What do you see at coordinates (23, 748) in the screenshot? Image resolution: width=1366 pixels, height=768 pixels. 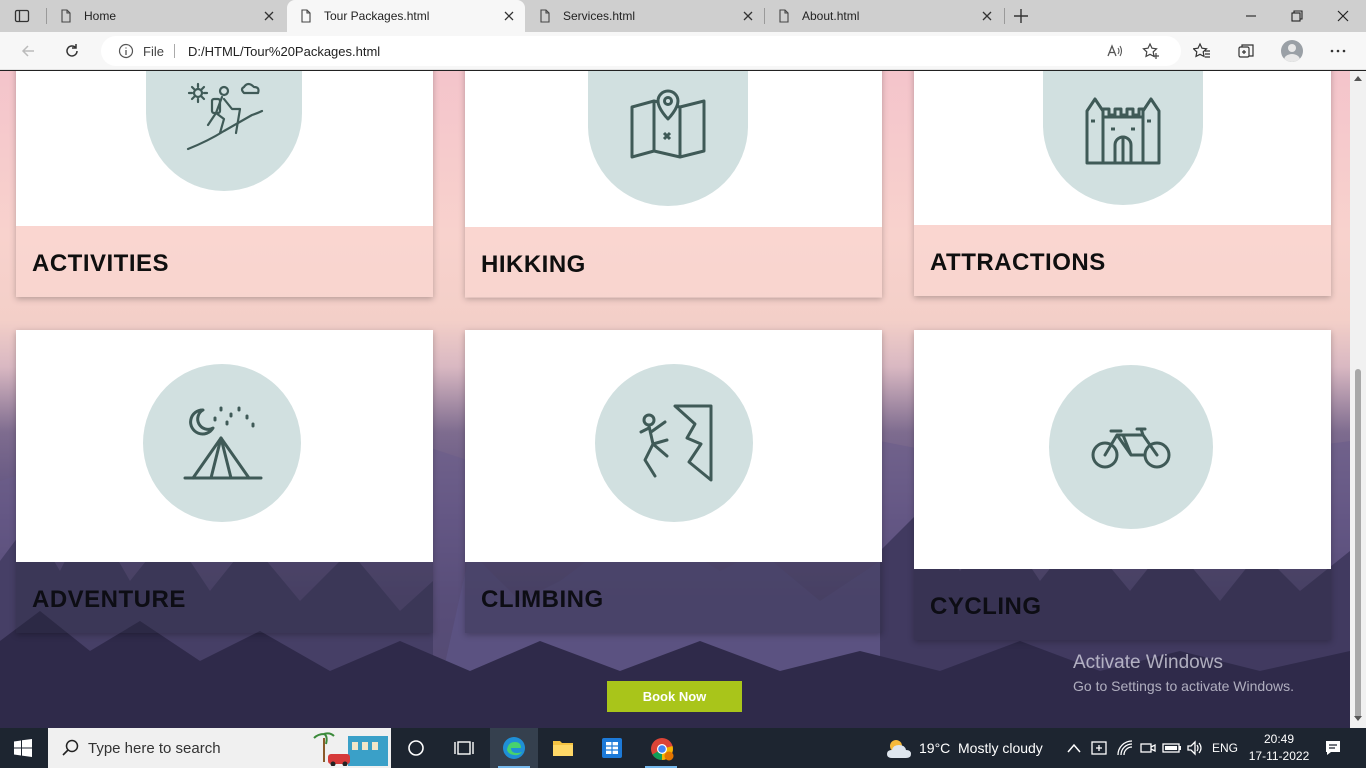 I see `windows-start-icon` at bounding box center [23, 748].